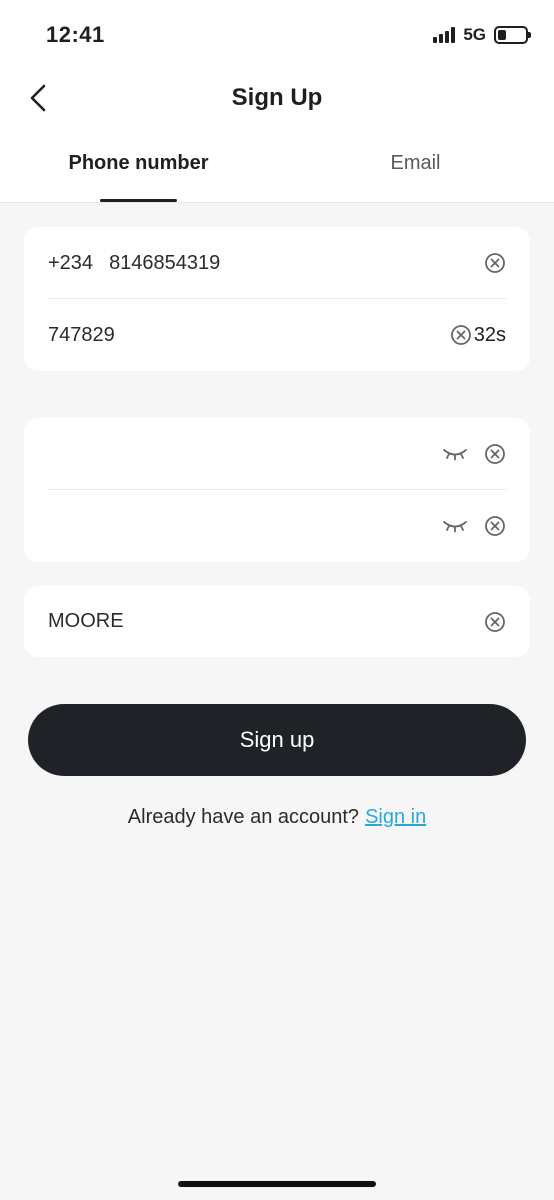  I want to click on home-indicator, so click(277, 1184).